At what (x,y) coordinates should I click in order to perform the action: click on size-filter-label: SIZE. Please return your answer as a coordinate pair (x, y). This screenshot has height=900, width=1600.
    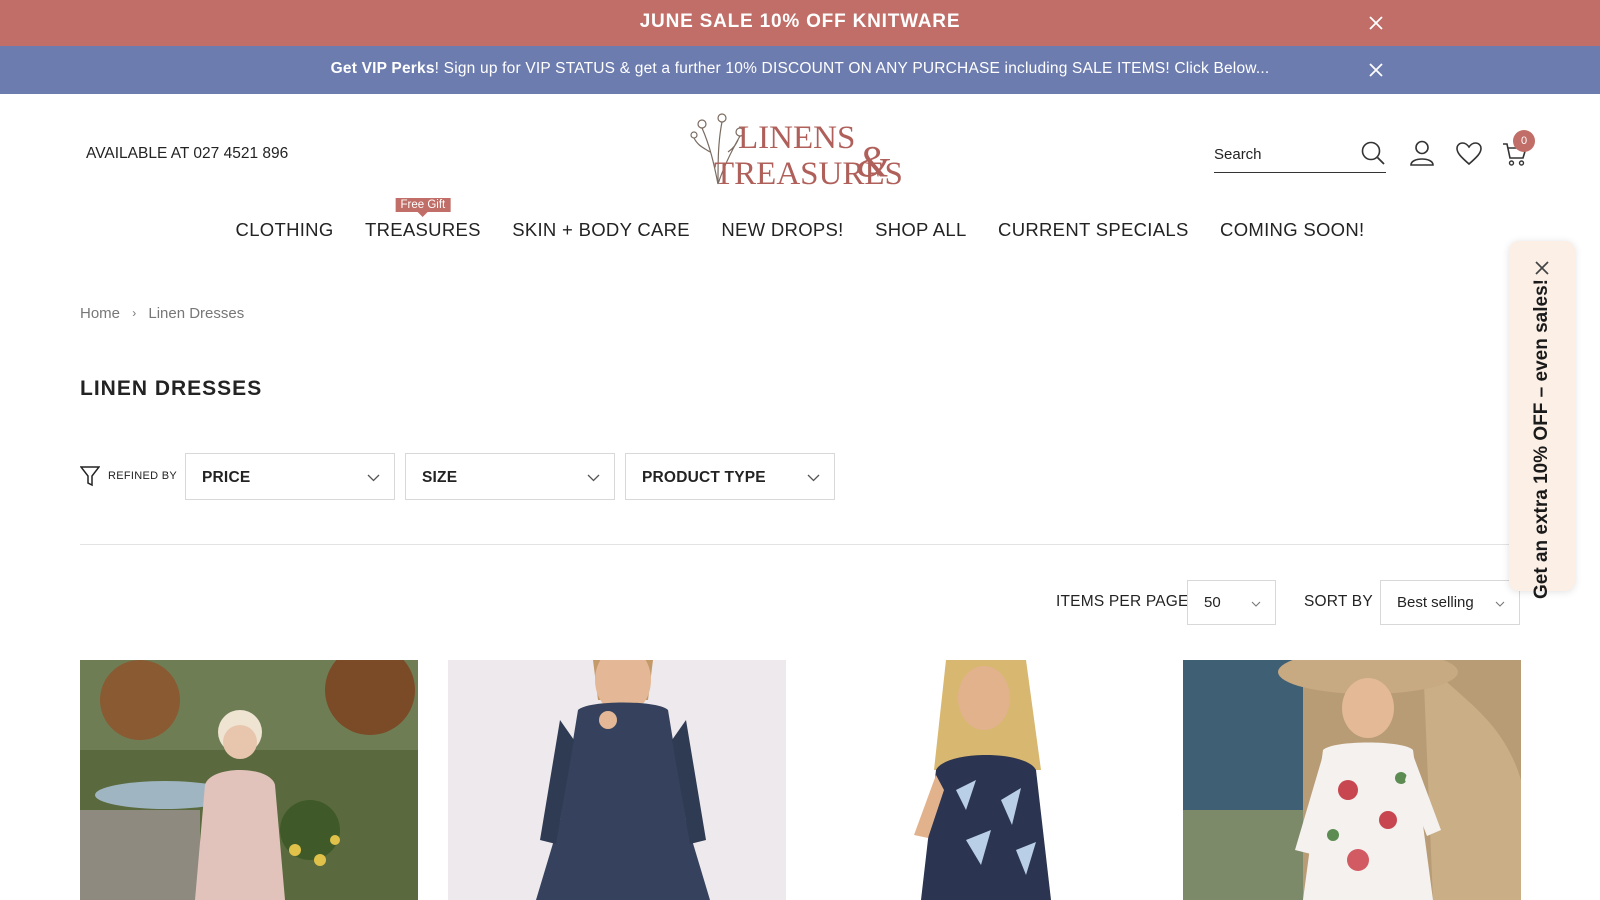
    Looking at the image, I should click on (440, 477).